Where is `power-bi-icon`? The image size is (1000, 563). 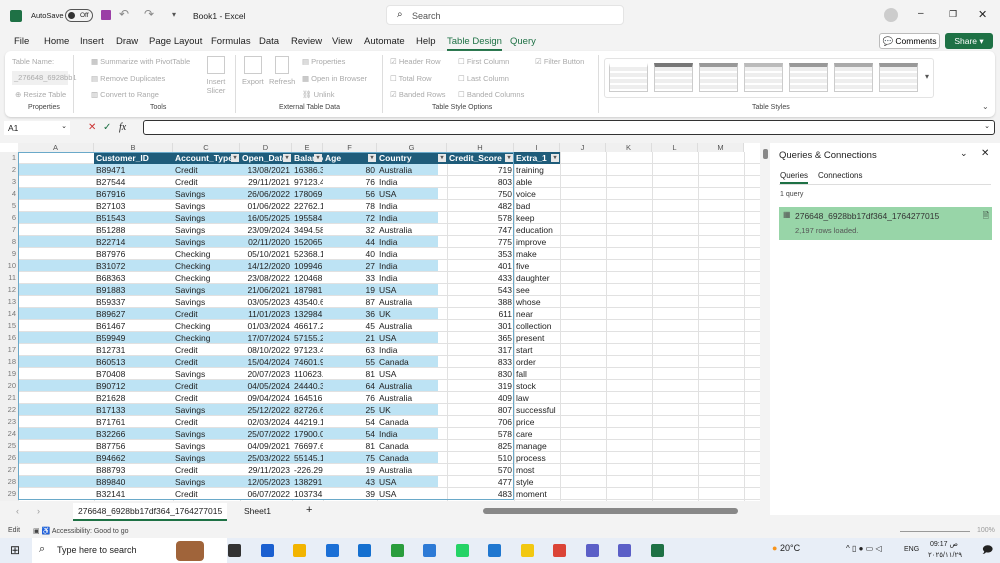 power-bi-icon is located at coordinates (527, 550).